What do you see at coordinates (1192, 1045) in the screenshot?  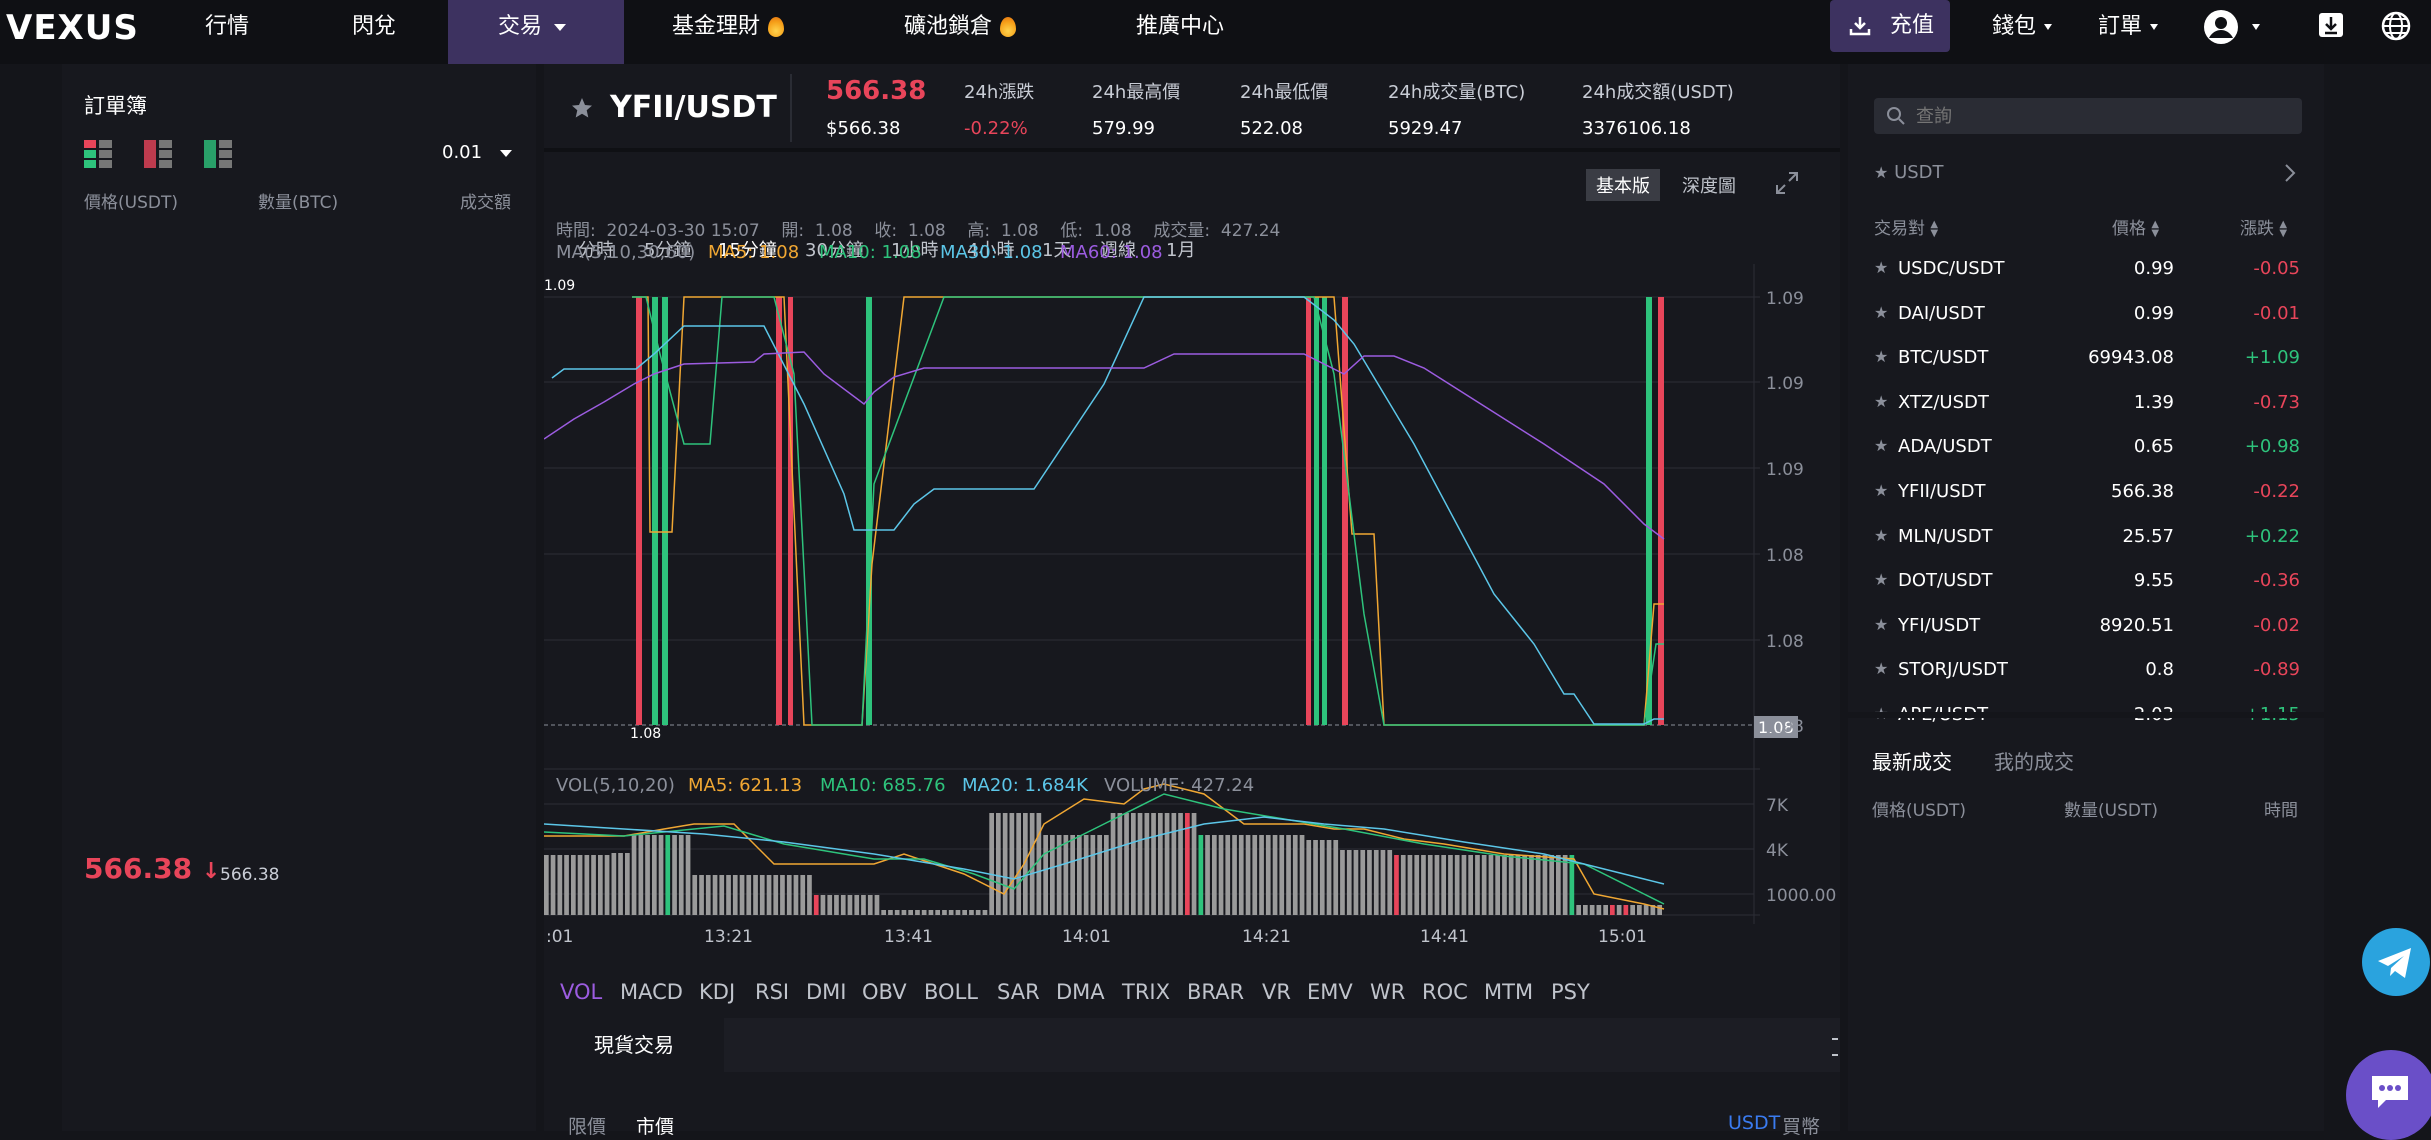 I see `trade-tabs` at bounding box center [1192, 1045].